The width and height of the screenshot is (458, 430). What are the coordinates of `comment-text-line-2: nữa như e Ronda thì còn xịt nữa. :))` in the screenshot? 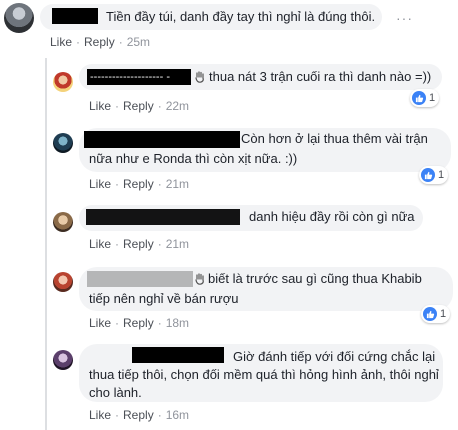 It's located at (193, 158).